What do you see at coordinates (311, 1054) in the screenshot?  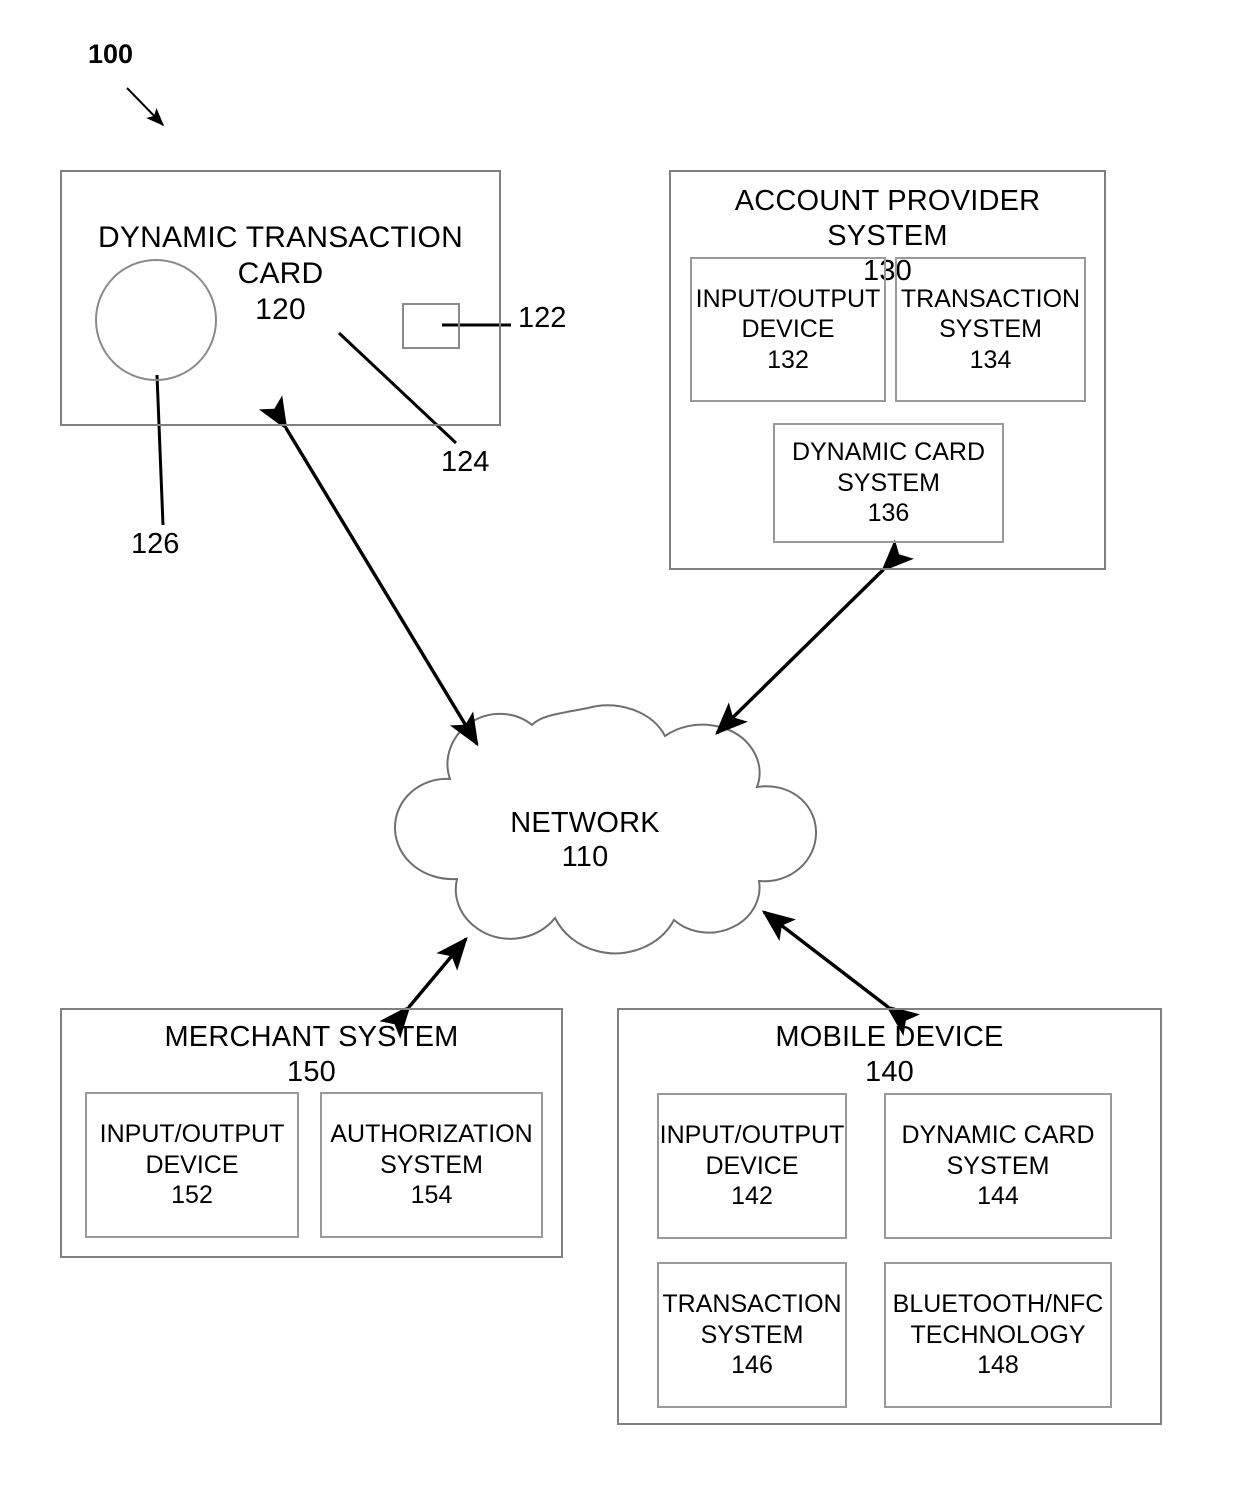 I see `merchant-system-label: MERCHANT SYSTEM 150` at bounding box center [311, 1054].